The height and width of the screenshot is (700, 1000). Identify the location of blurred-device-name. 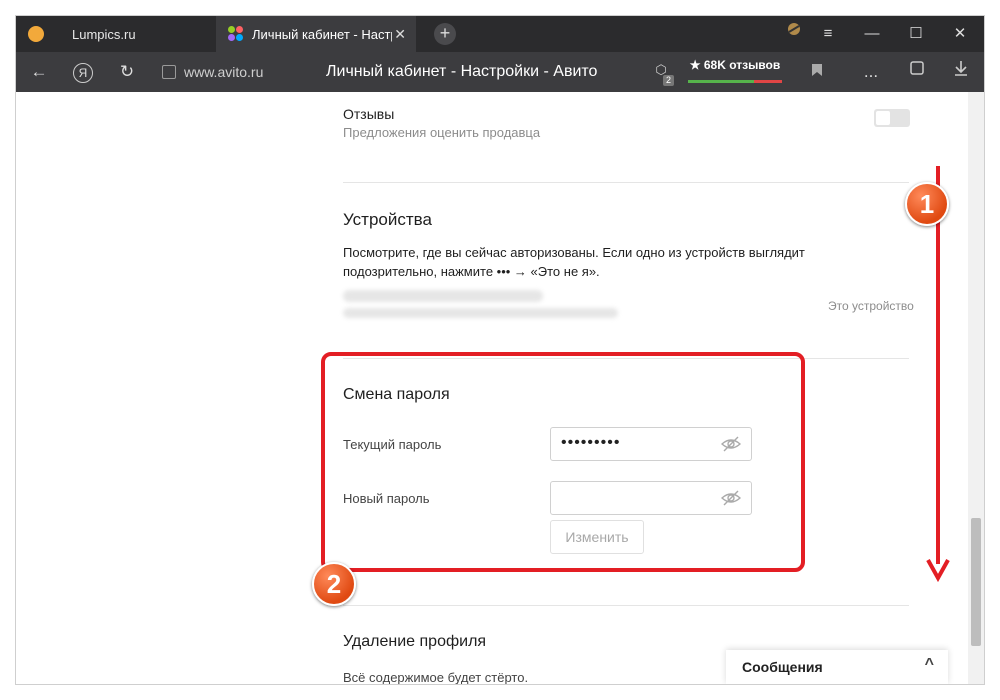
(443, 296).